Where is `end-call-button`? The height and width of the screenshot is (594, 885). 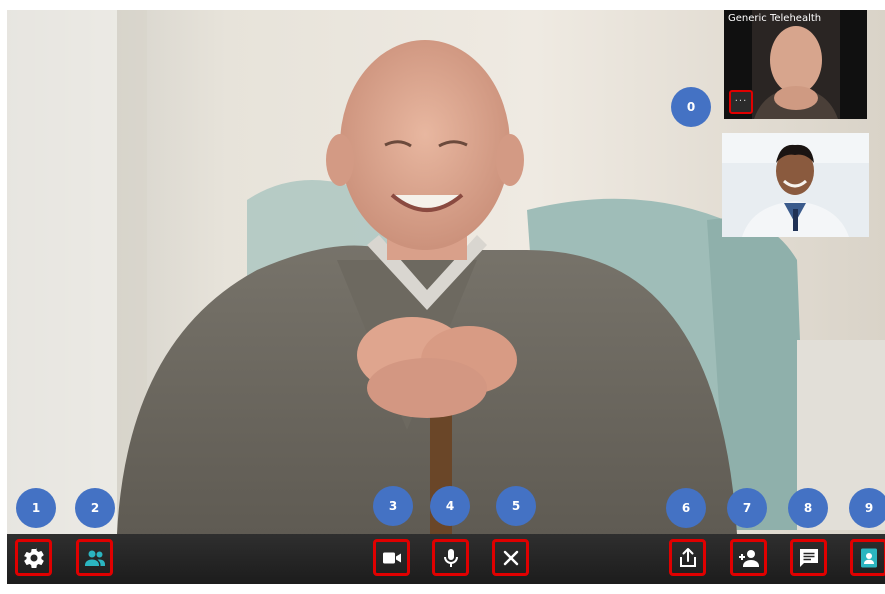 end-call-button is located at coordinates (510, 557).